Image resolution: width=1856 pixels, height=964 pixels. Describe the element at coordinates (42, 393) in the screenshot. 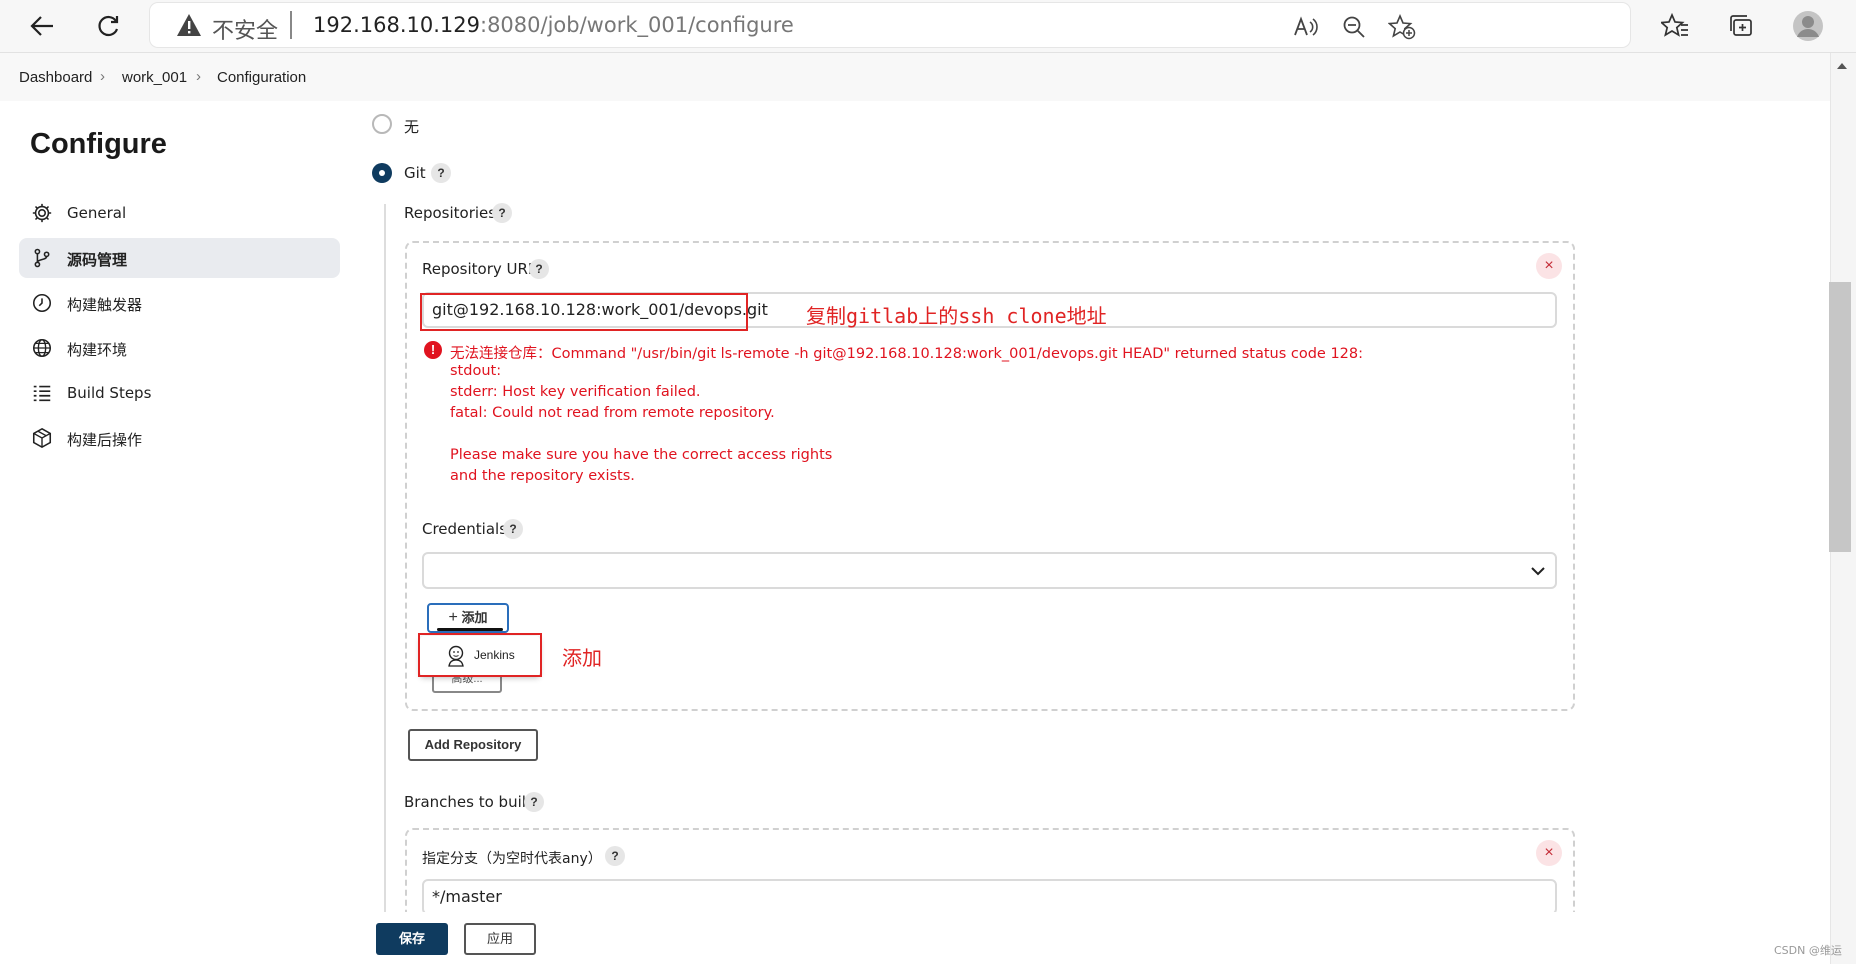

I see `list-icon` at that location.